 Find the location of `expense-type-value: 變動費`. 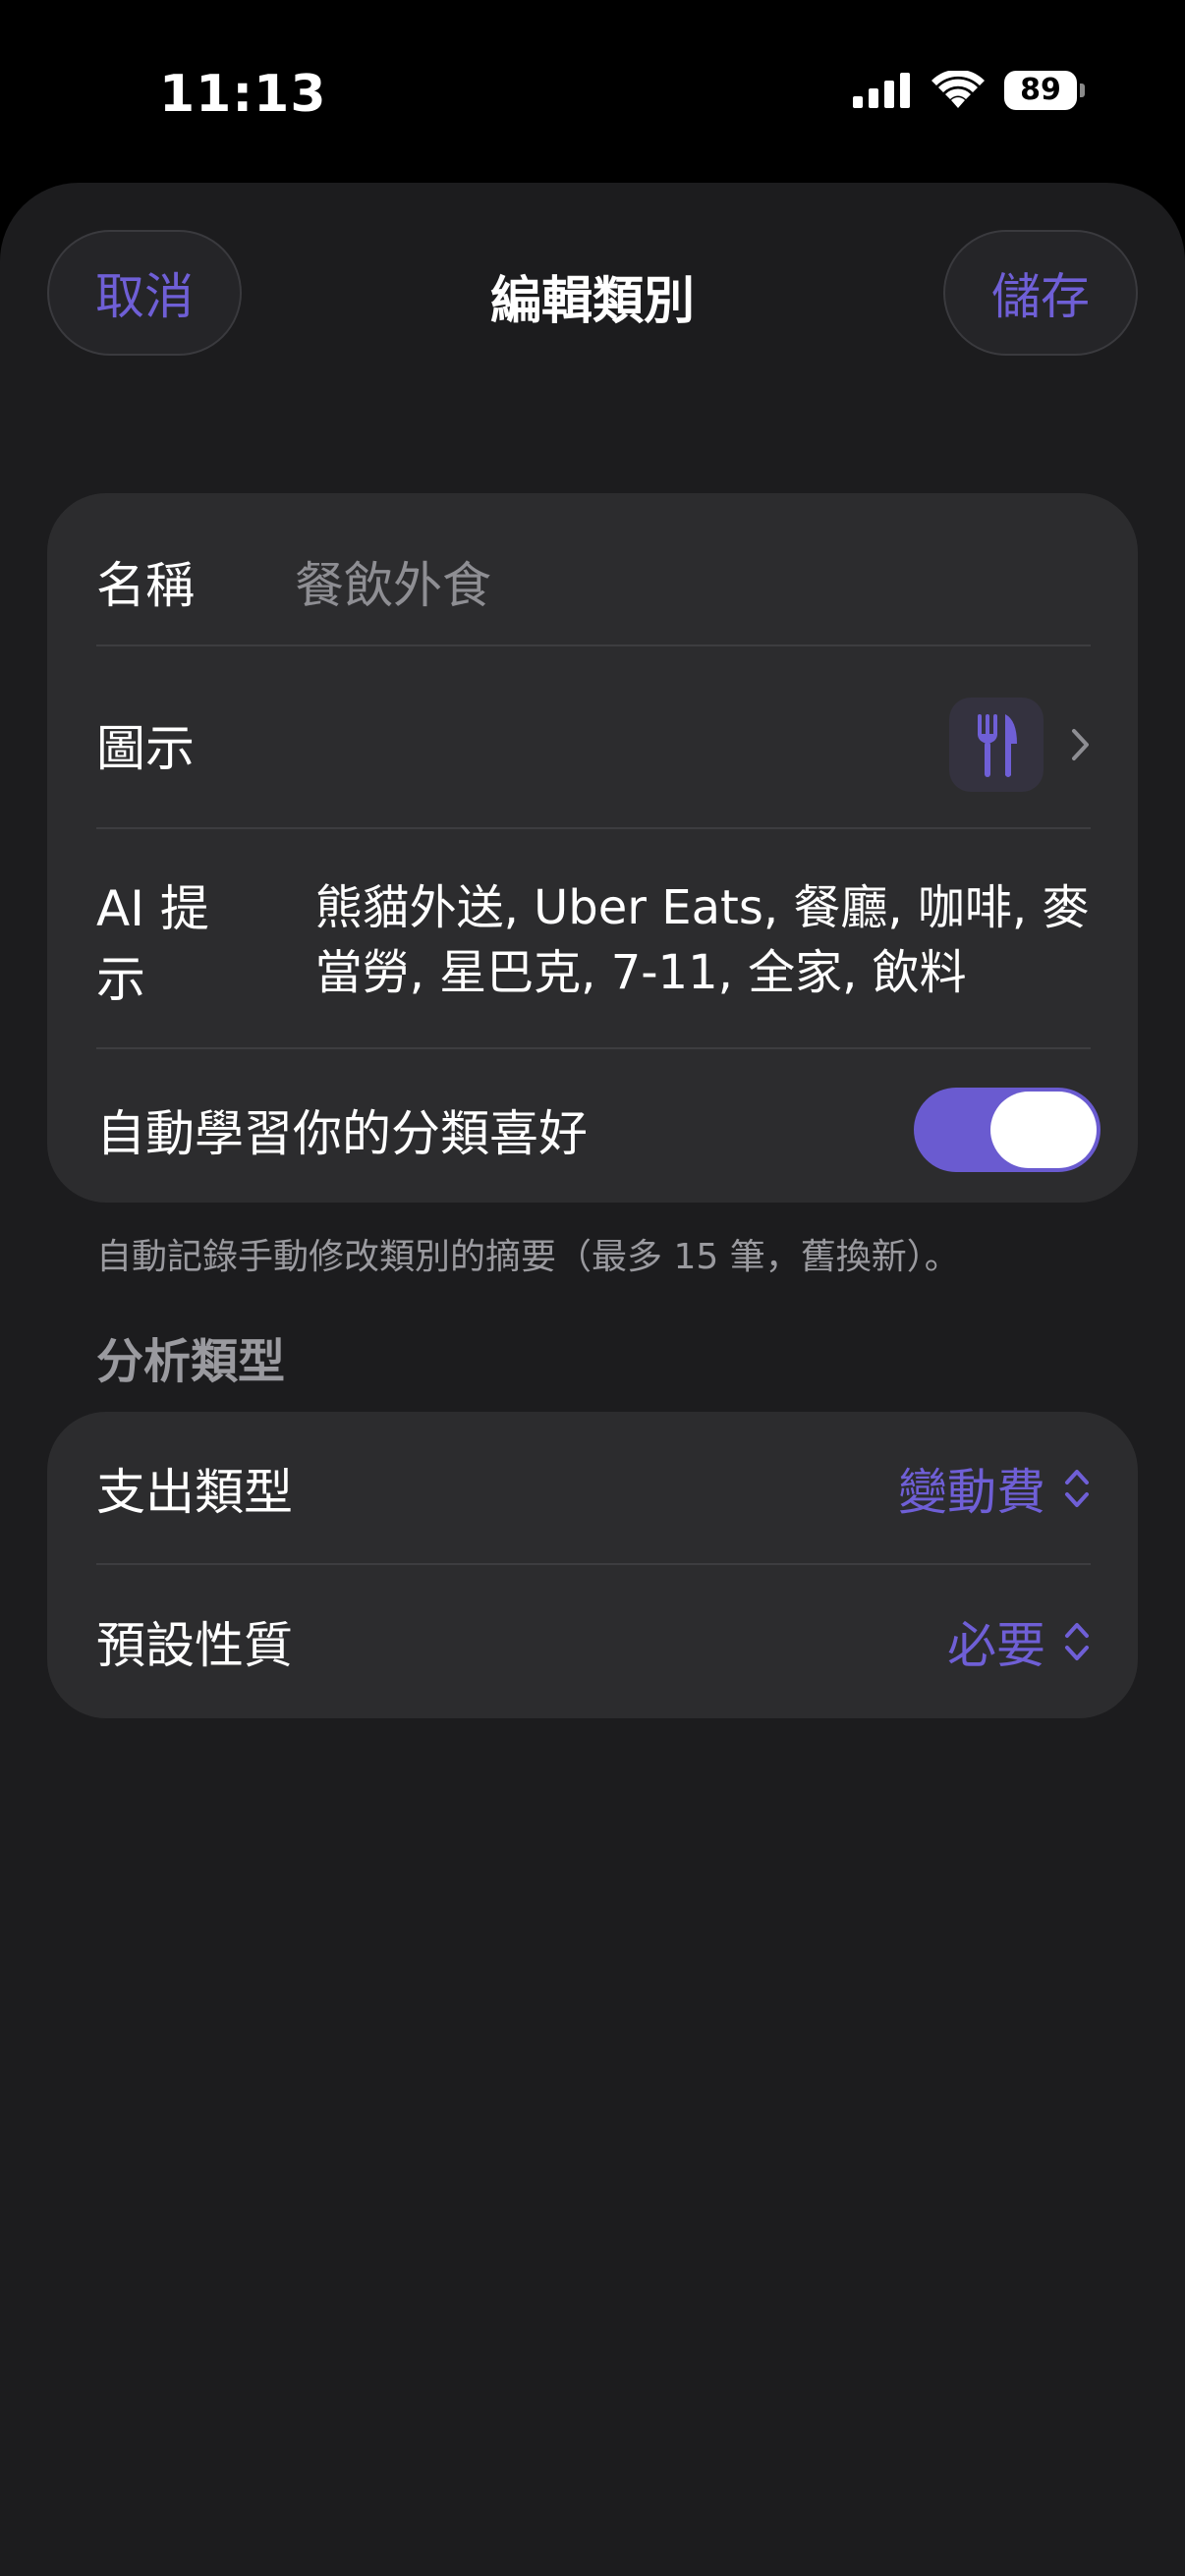

expense-type-value: 變動費 is located at coordinates (972, 1492).